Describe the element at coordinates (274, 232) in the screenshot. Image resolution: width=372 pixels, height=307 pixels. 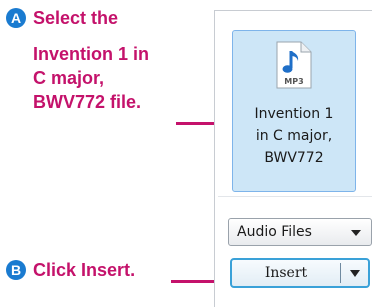
I see `file-type-filter-value: Audio Files` at that location.